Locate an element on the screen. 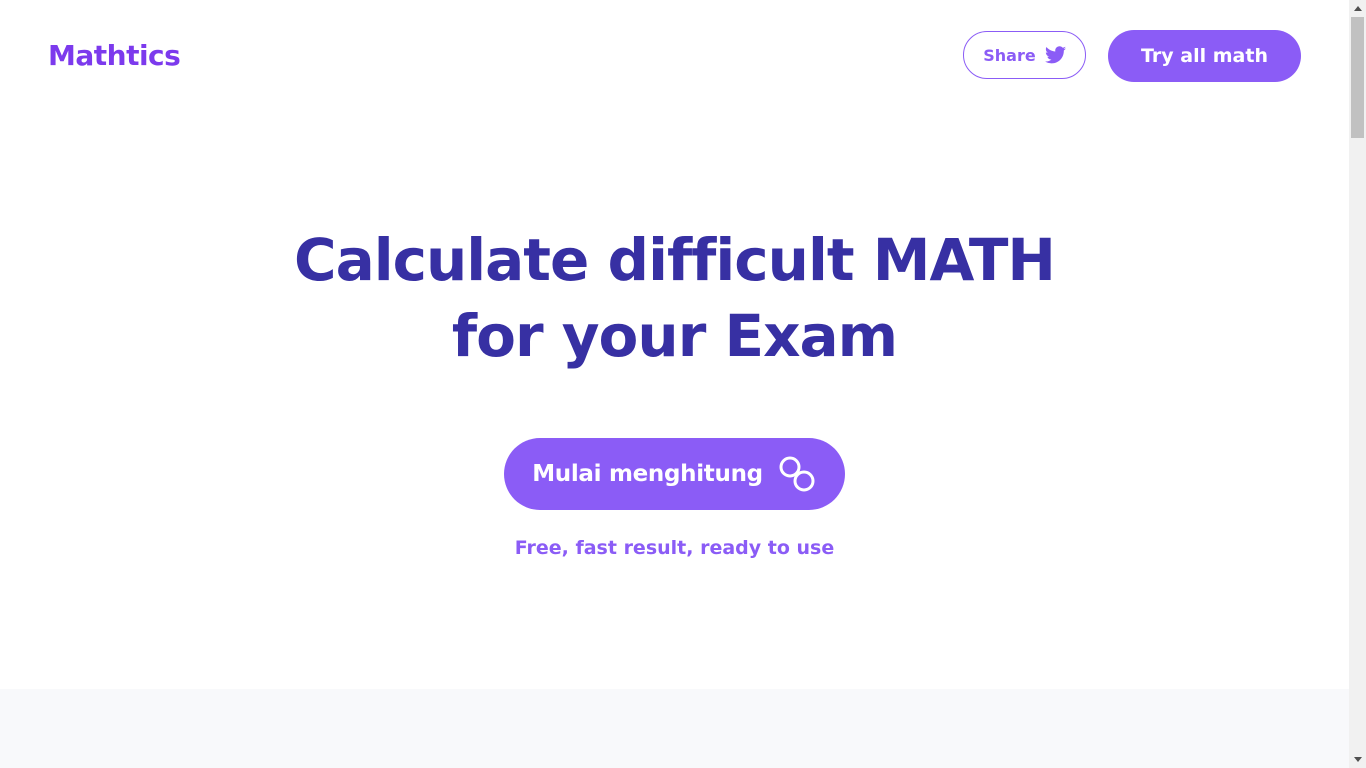  start-calculating-button: Mulai menghitung is located at coordinates (674, 474).